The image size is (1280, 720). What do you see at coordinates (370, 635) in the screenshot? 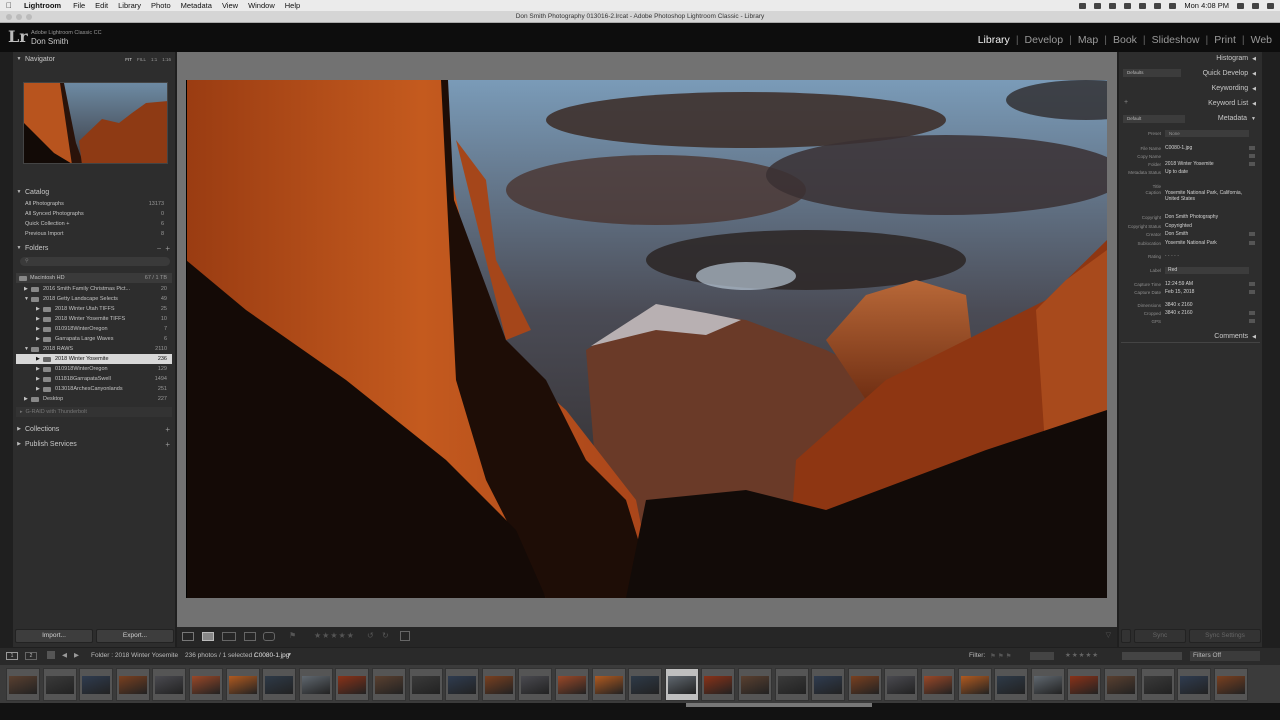
I see `rotate-left-icon: ↺` at bounding box center [370, 635].